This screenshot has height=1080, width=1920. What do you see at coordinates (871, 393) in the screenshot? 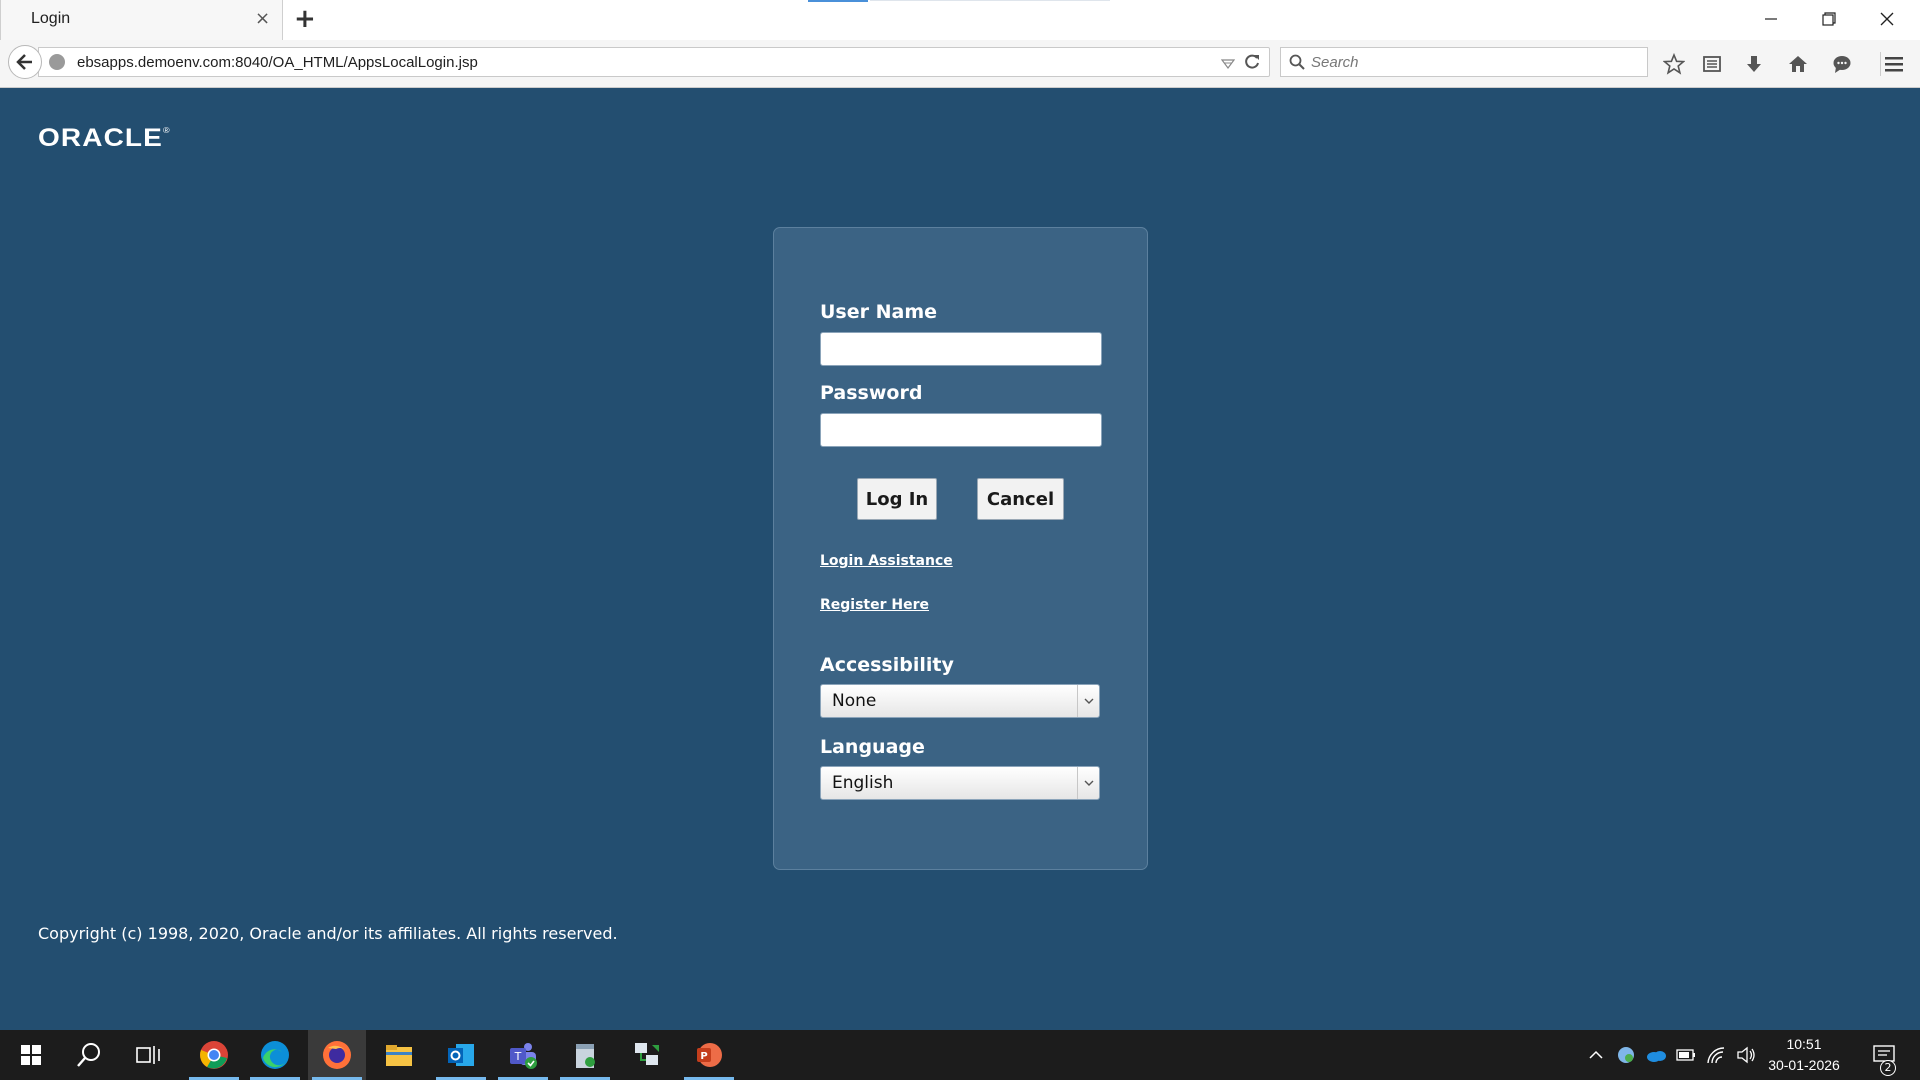
I see `password-label: Password` at bounding box center [871, 393].